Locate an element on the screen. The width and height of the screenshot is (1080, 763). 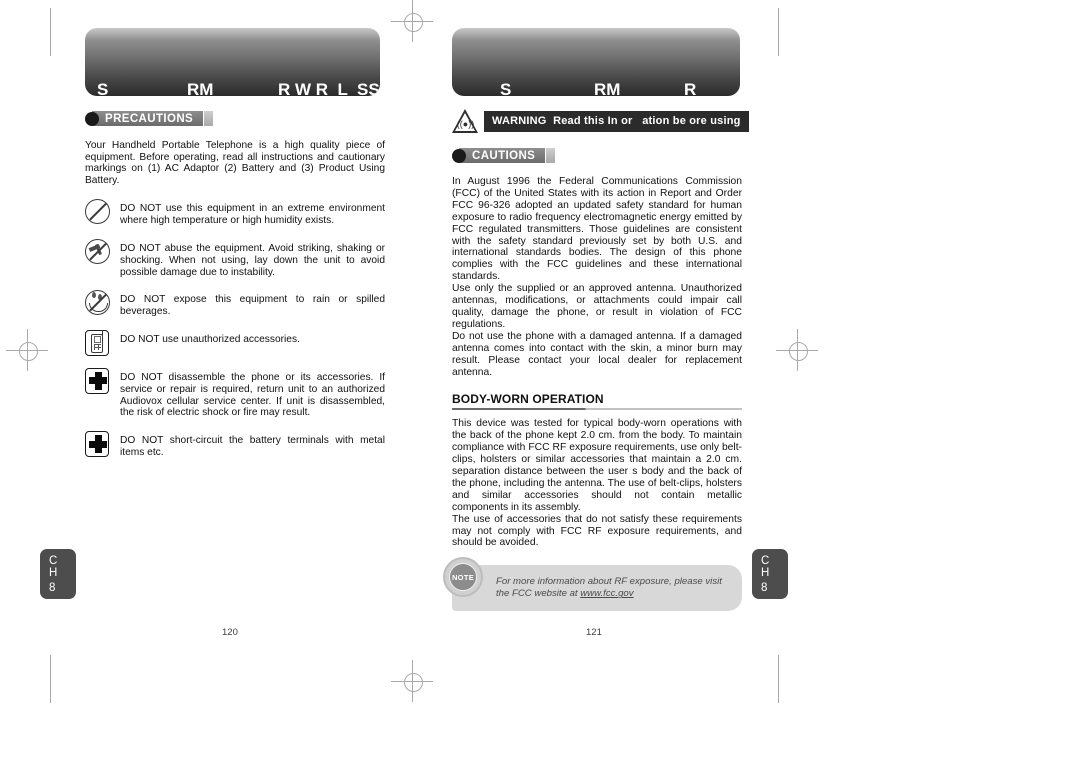
crop-line-right-bottom is located at coordinates (778, 679).